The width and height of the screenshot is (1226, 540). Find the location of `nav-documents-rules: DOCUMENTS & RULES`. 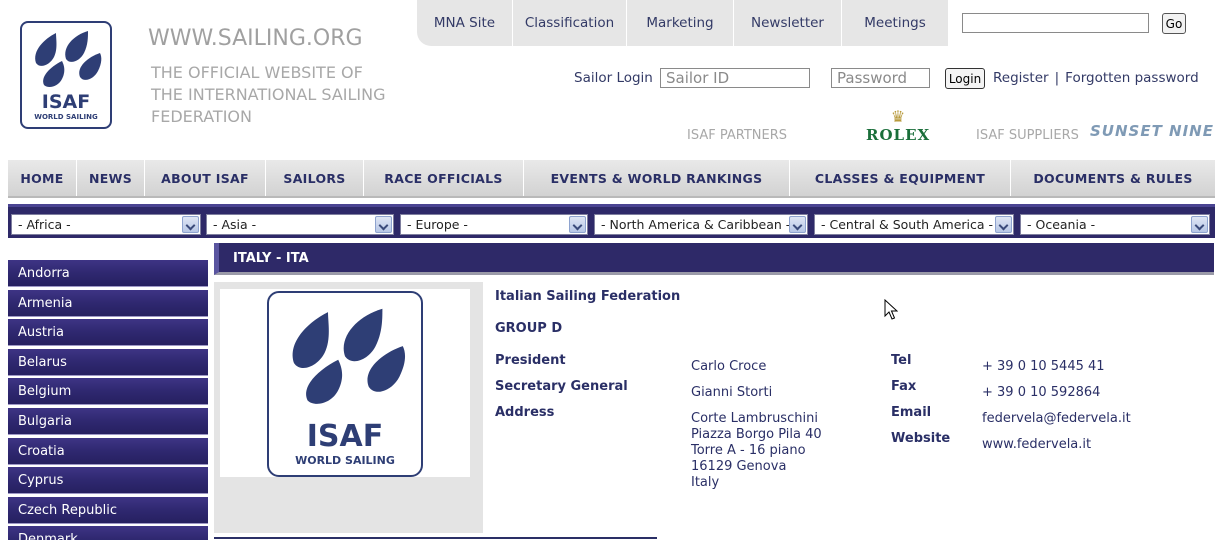

nav-documents-rules: DOCUMENTS & RULES is located at coordinates (1113, 178).